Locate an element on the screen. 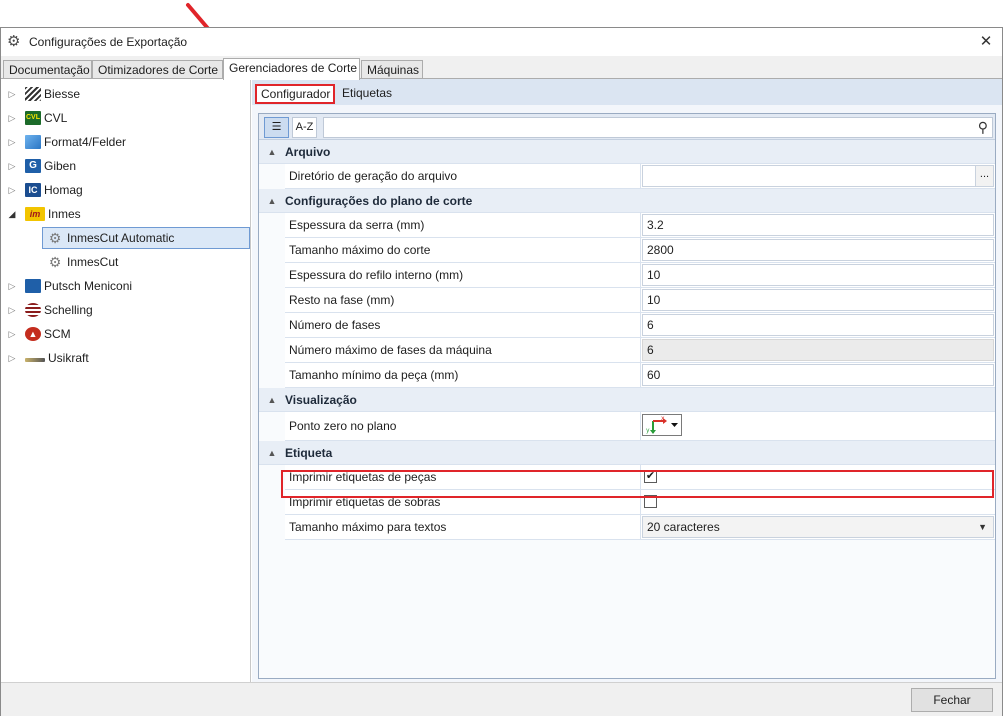  tab-otimizadores: Otimizadores de Corte is located at coordinates (157, 69).